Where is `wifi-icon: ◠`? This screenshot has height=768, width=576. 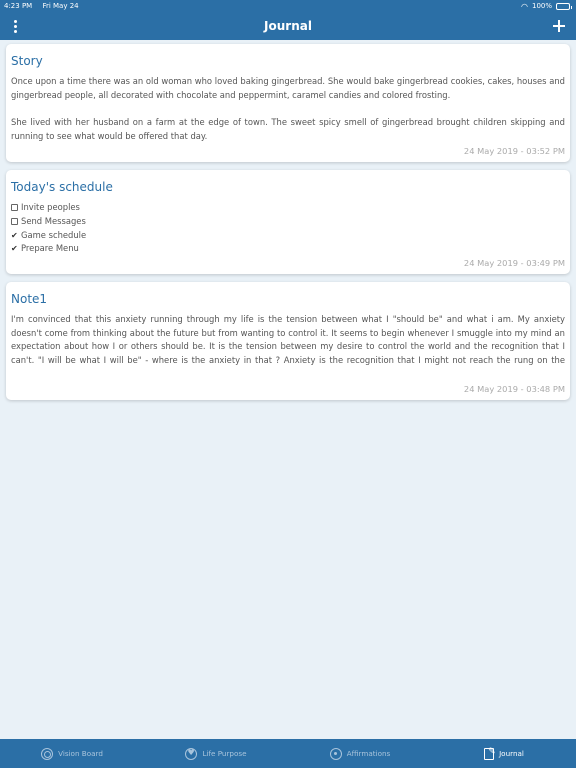 wifi-icon: ◠ is located at coordinates (524, 6).